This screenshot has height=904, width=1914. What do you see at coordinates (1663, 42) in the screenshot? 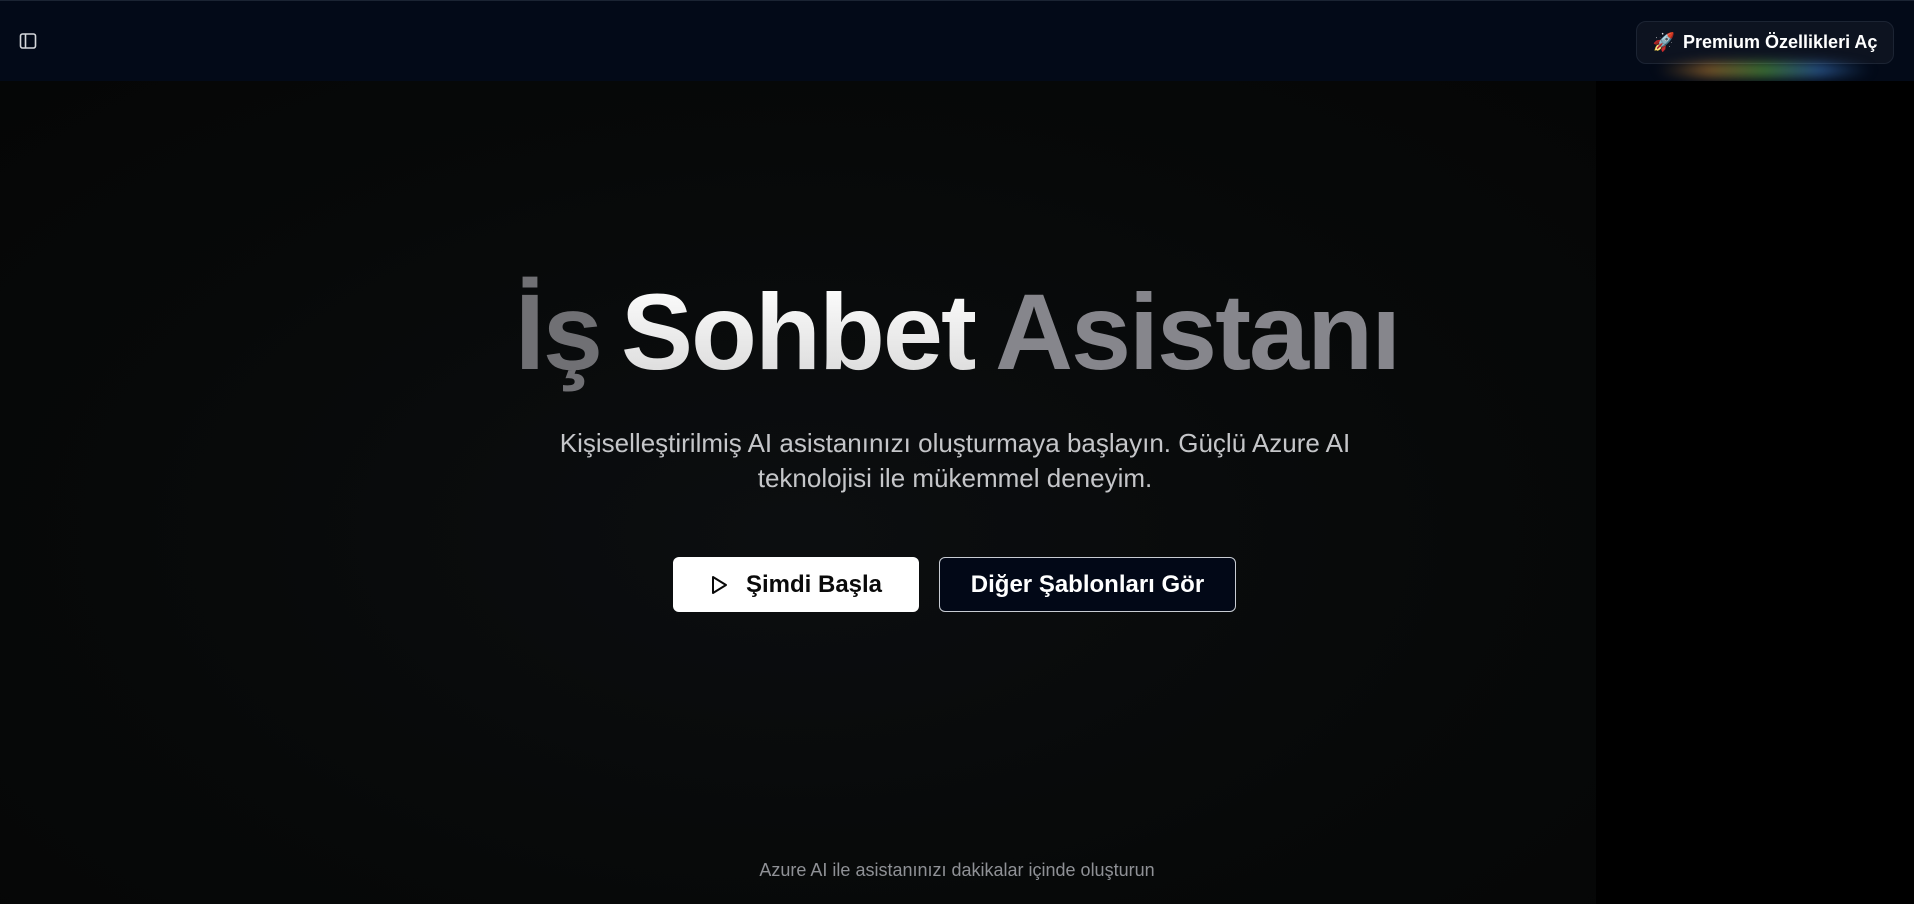
I see `rocket-icon: 🚀` at bounding box center [1663, 42].